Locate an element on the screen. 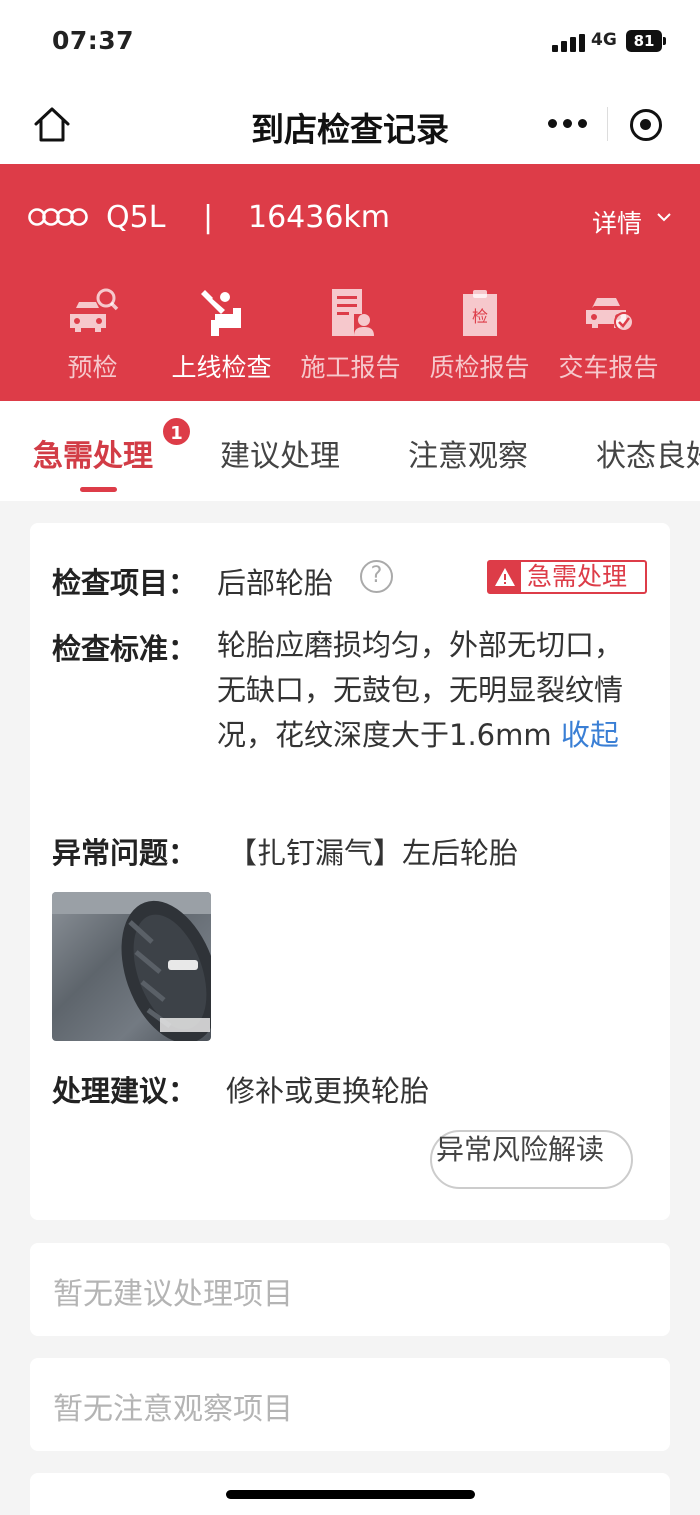 The height and width of the screenshot is (1515, 700). collapse-link: 收起 is located at coordinates (590, 735).